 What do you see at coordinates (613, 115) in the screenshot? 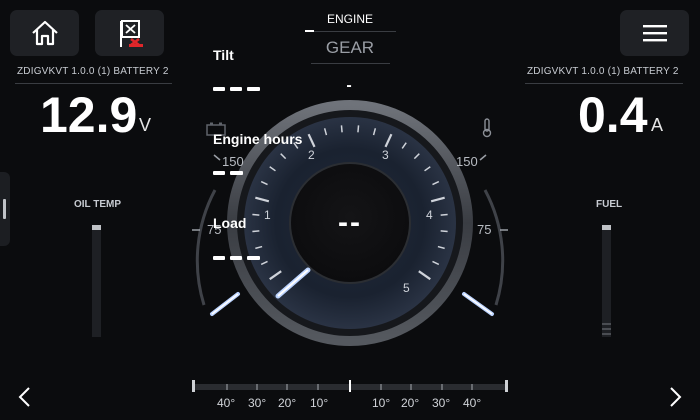
I see `battery-current-value: 0.4` at bounding box center [613, 115].